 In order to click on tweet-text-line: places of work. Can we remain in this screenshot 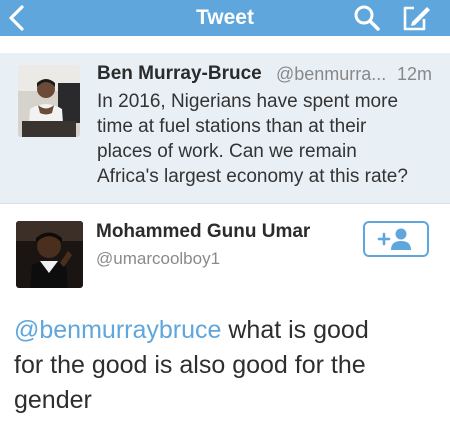, I will do `click(227, 151)`.